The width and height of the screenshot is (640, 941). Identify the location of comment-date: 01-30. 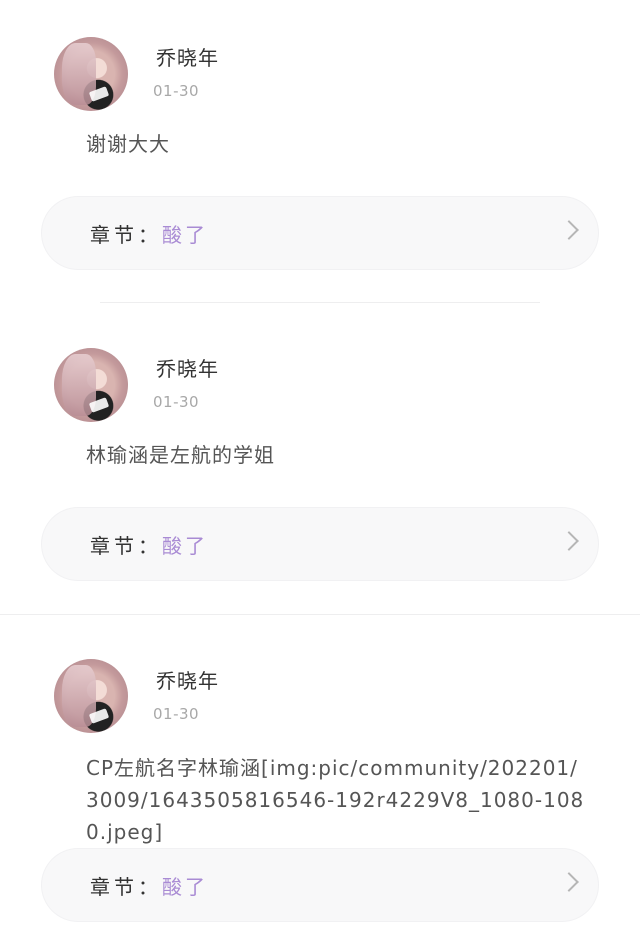
(176, 714).